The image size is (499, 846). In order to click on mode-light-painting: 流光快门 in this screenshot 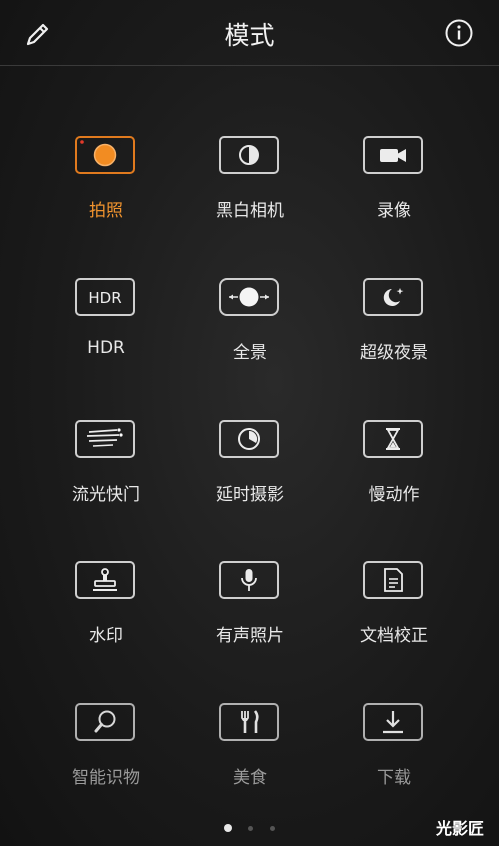, I will do `click(106, 475)`.